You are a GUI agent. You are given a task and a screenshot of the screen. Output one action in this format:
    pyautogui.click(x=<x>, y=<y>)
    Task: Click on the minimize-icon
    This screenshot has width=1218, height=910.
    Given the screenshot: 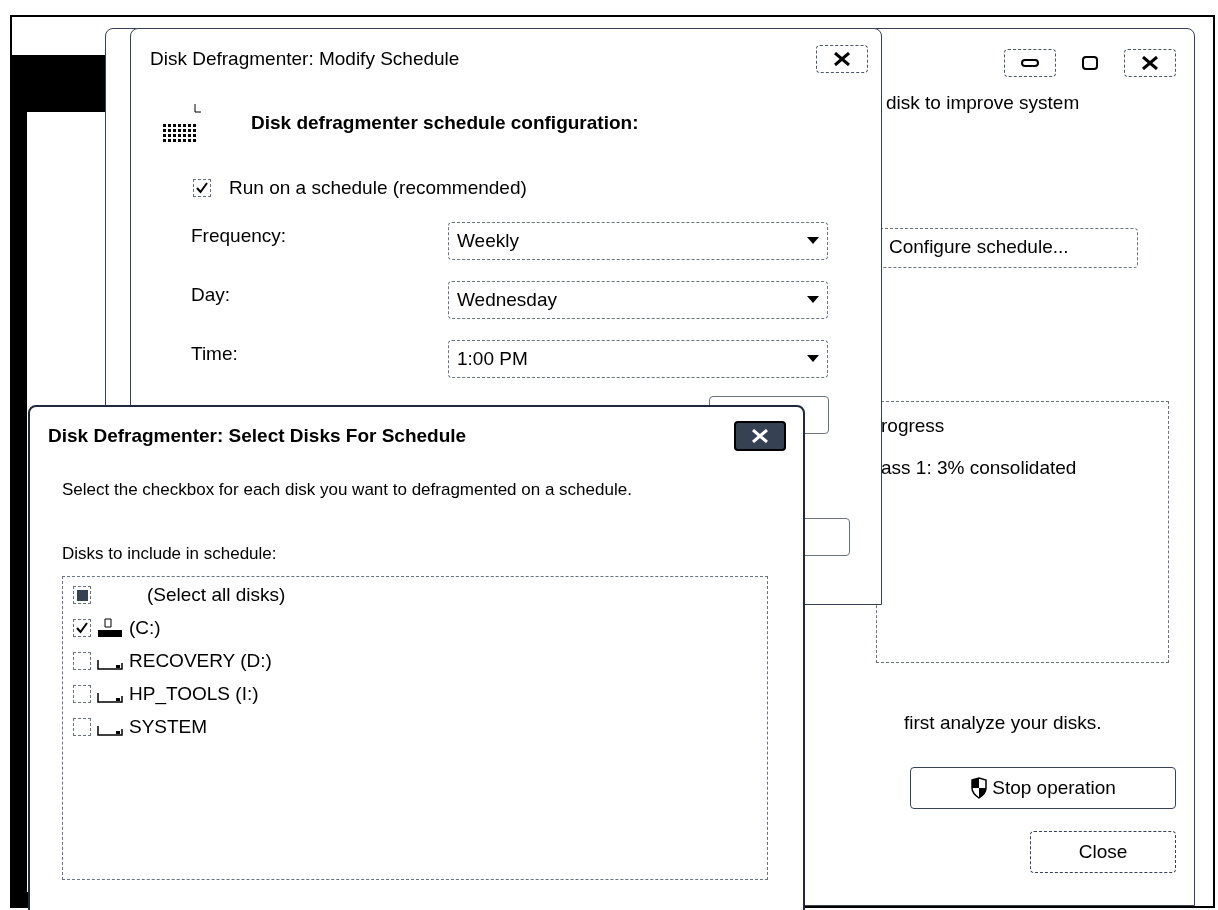 What is the action you would take?
    pyautogui.click(x=1030, y=63)
    